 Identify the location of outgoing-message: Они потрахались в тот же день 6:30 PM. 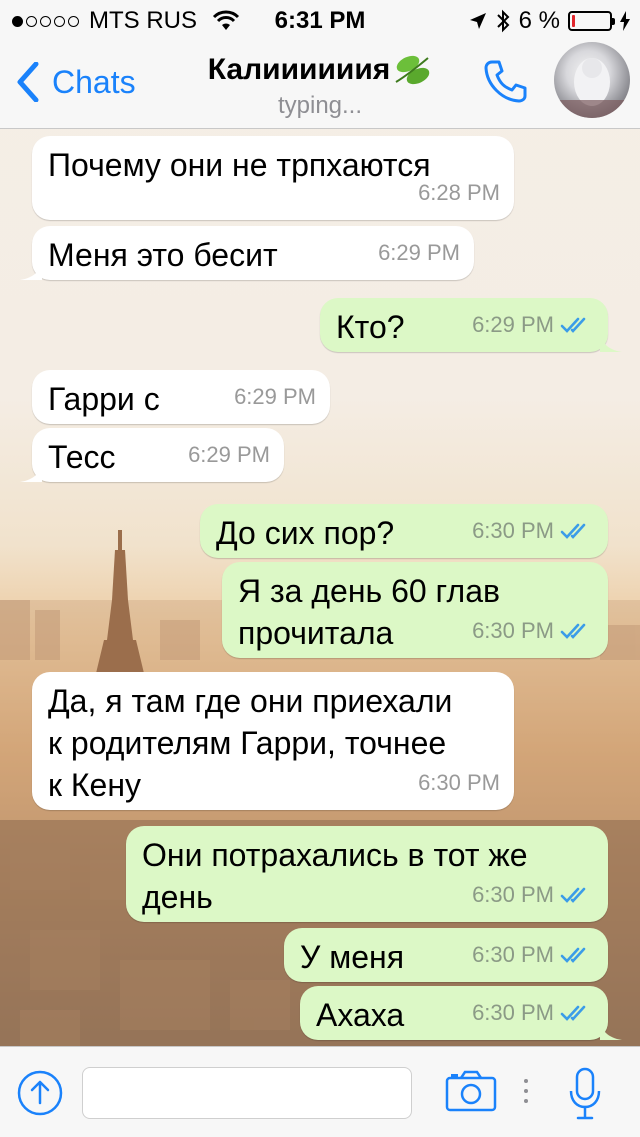
(367, 874).